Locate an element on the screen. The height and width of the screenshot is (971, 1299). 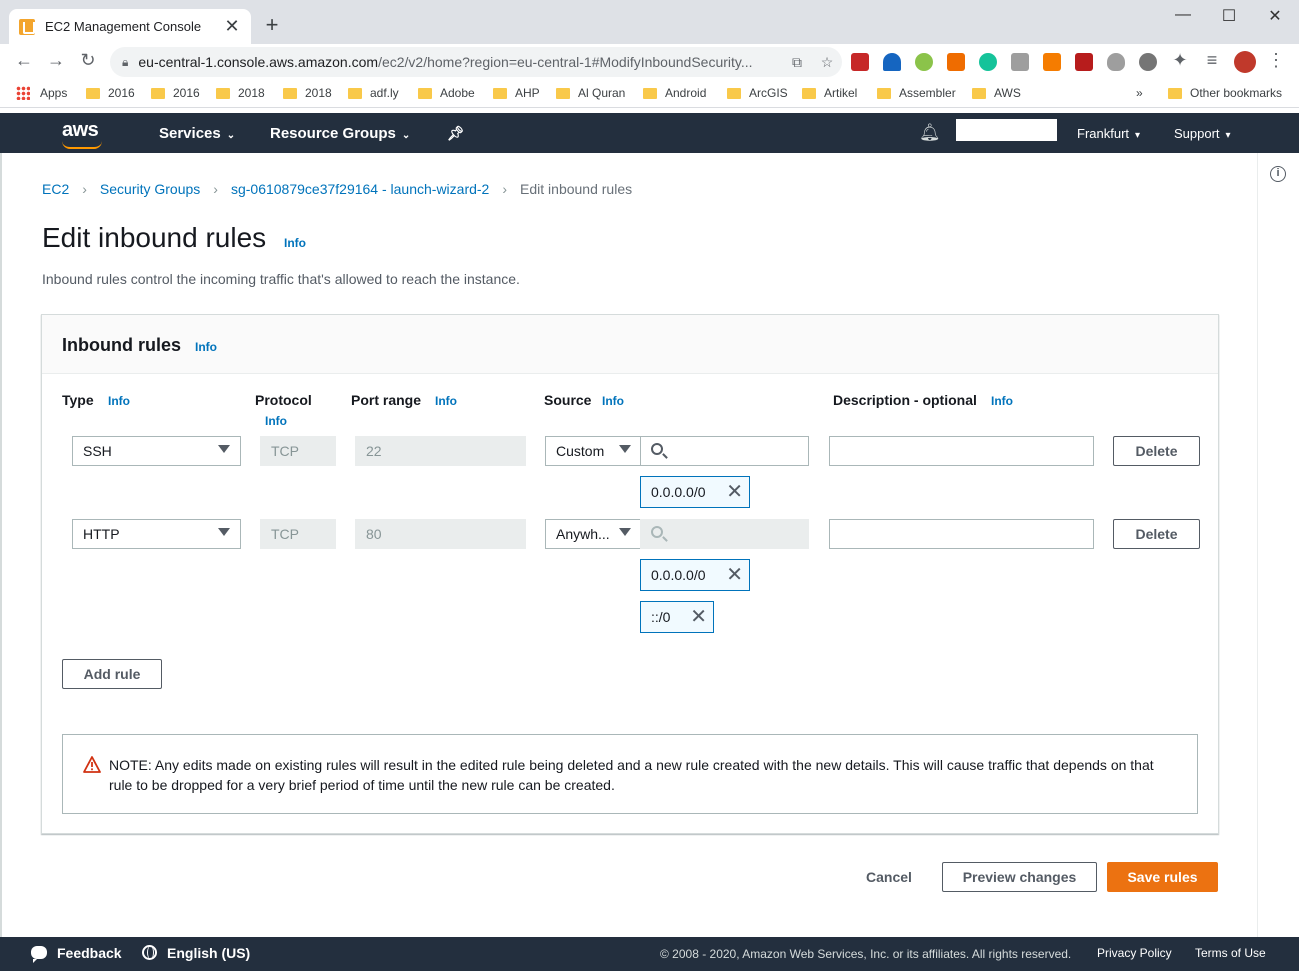
source-search-input is located at coordinates (724, 451).